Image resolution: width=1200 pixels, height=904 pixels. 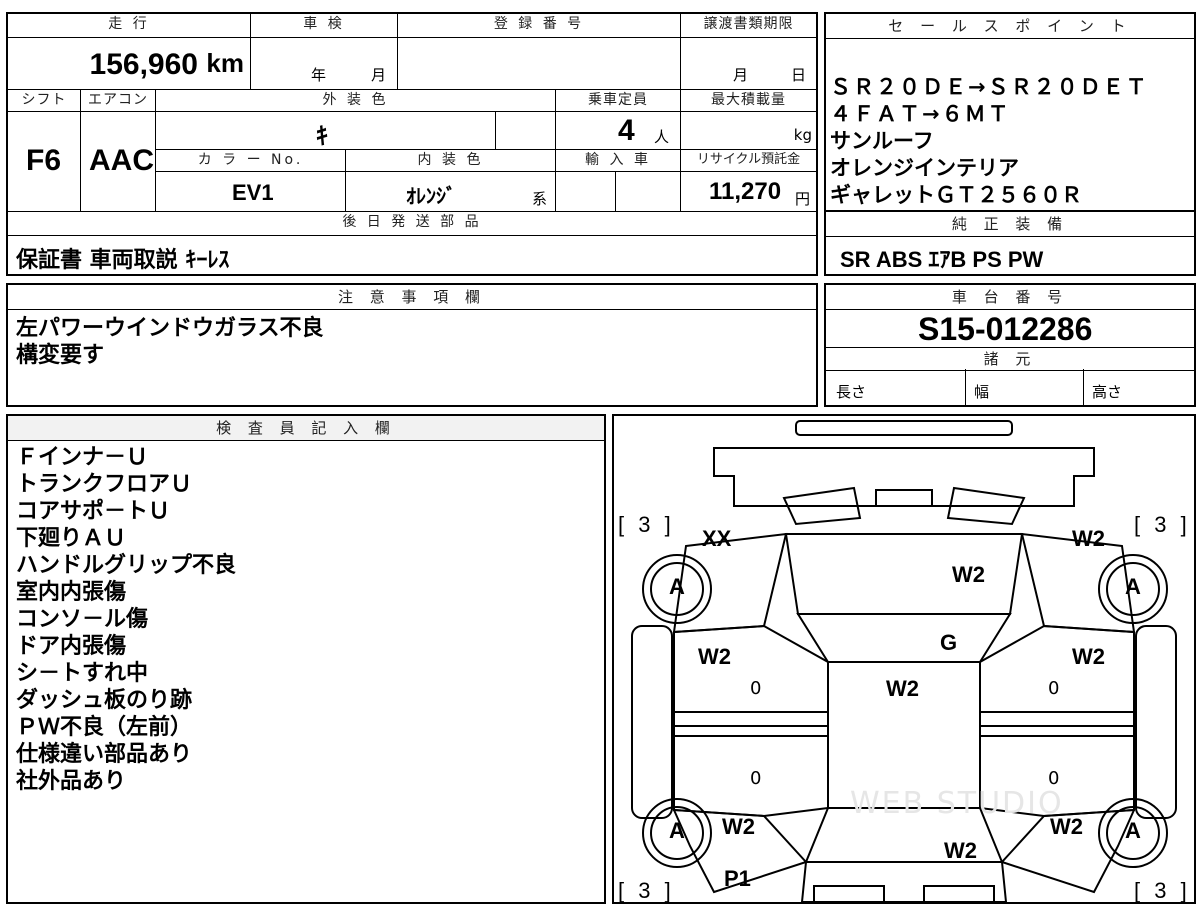 What do you see at coordinates (82, 457) in the screenshot?
I see `inspector-line: Ｆインナ－Ｕ` at bounding box center [82, 457].